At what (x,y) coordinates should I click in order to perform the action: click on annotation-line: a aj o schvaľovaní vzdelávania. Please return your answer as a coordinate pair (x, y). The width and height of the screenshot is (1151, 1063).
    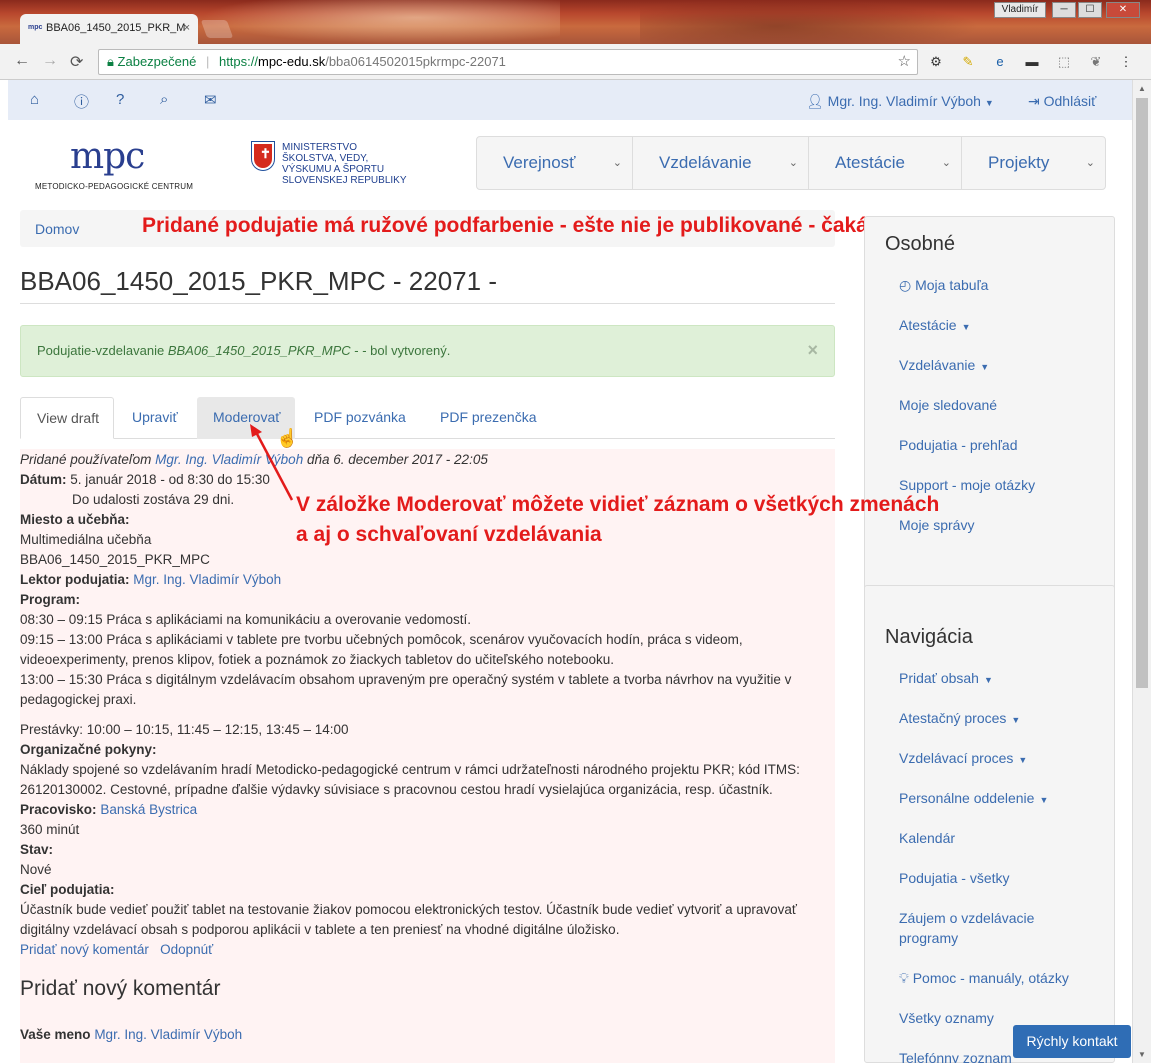
    Looking at the image, I should click on (449, 534).